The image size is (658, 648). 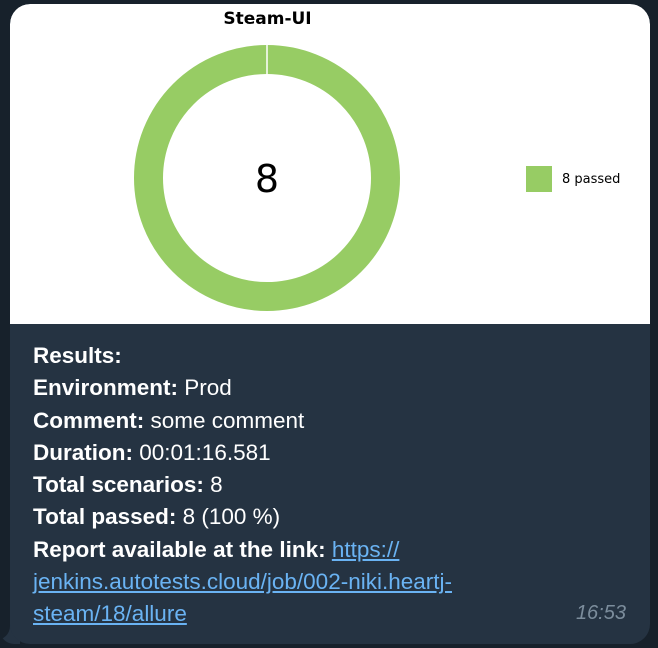 I want to click on total-scenarios-line: Total scenarios: 8, so click(x=333, y=485).